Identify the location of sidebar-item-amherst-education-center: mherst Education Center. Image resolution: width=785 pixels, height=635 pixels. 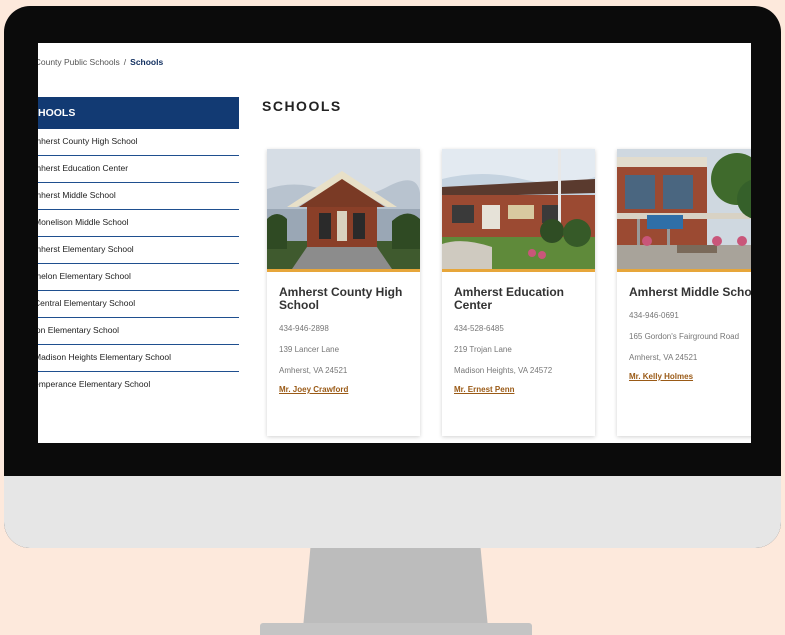
(138, 169).